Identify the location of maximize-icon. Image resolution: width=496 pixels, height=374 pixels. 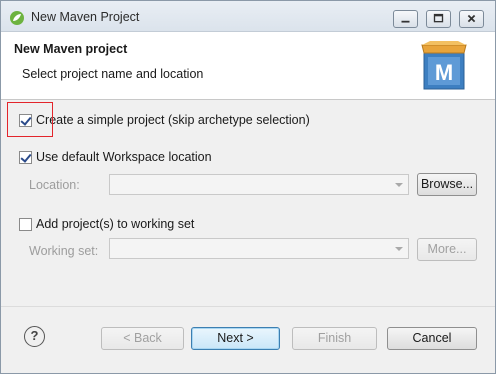
(438, 18).